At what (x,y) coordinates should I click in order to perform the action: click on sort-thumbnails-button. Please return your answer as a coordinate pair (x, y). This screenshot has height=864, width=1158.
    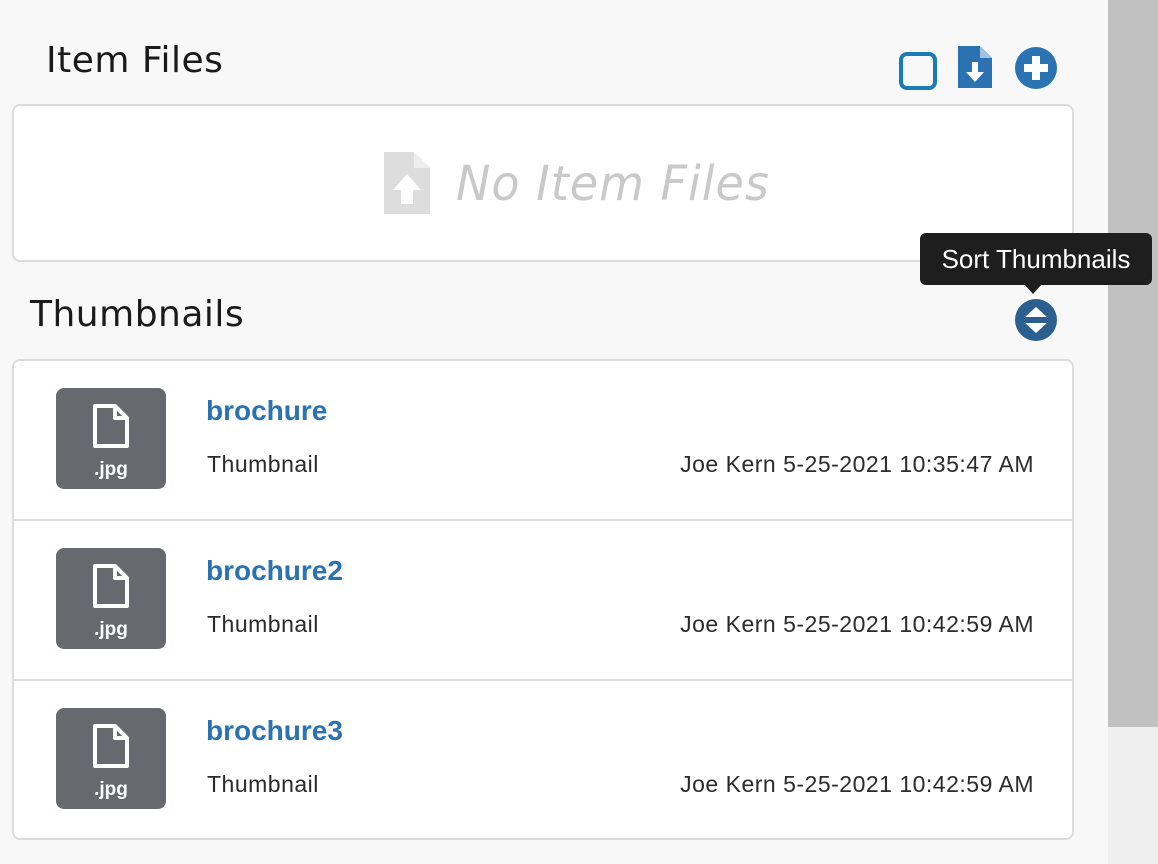
    Looking at the image, I should click on (1036, 322).